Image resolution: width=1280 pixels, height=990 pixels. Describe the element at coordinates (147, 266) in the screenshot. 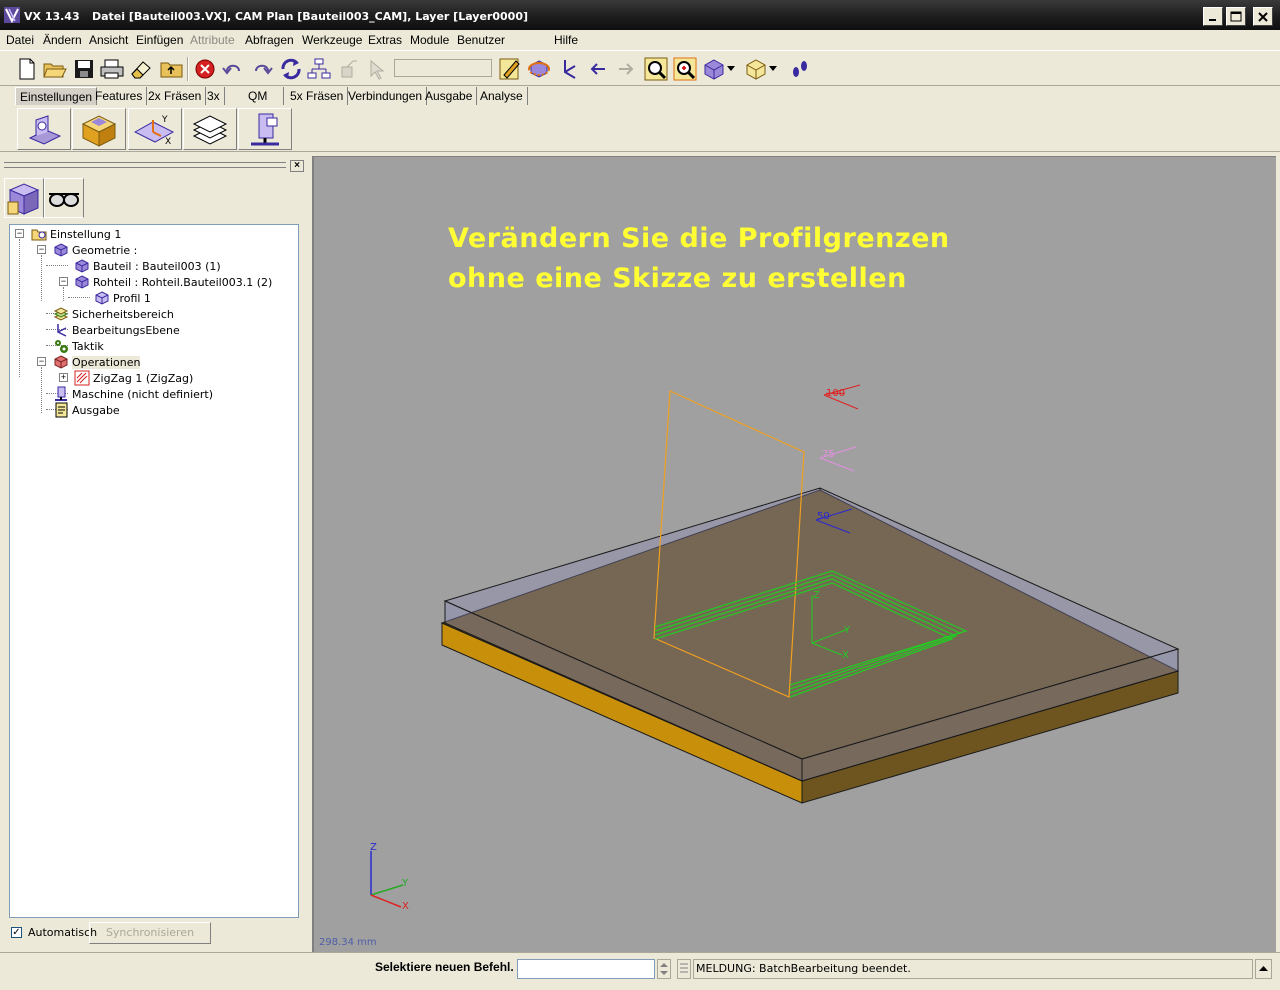

I see `tree-node-bauteil: Bauteil : Bauteil003 (1)` at that location.